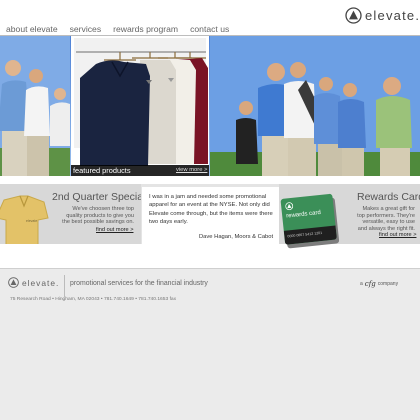 This screenshot has height=420, width=420. What do you see at coordinates (102, 170) in the screenshot?
I see `featured-products-label: featured products` at bounding box center [102, 170].